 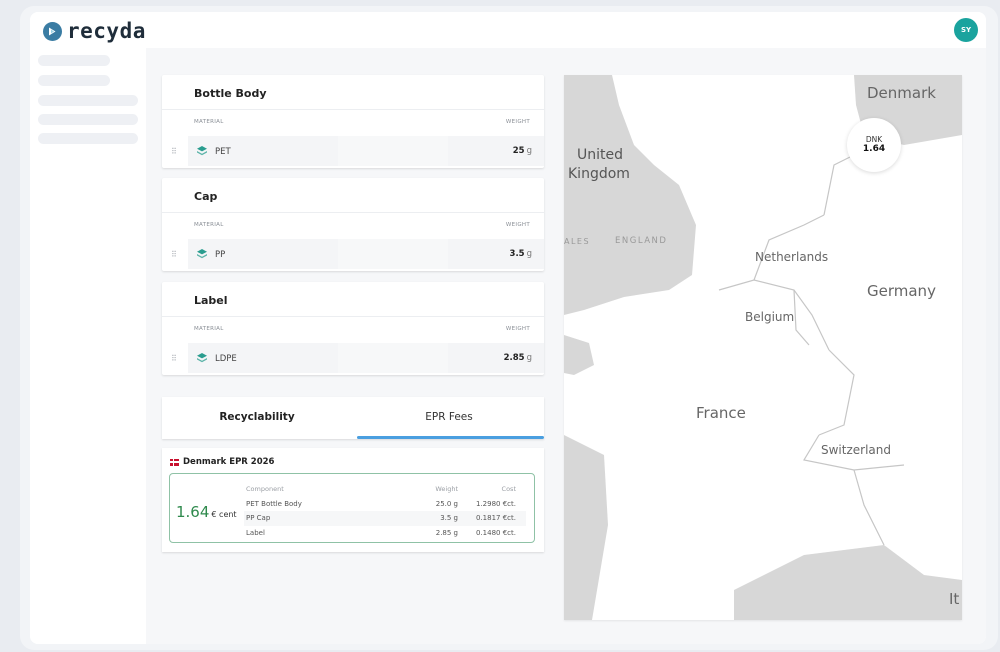 I want to click on country-value-bubble: DNK 1.64, so click(x=874, y=145).